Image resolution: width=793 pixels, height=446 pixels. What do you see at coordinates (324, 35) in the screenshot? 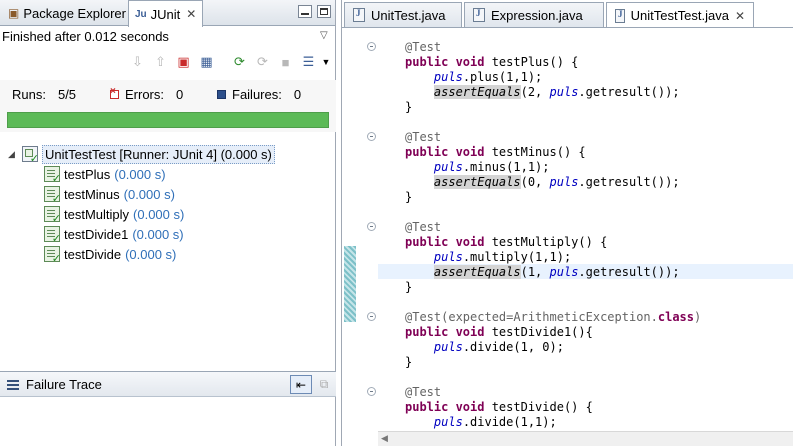
I see `view-menu-icon: ▽` at bounding box center [324, 35].